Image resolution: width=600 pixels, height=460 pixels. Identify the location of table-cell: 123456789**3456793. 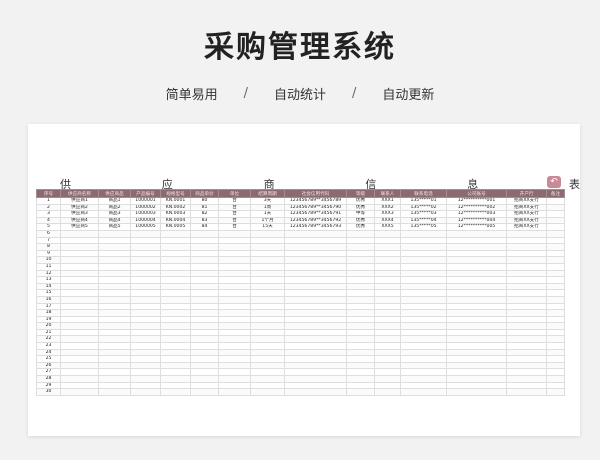
(315, 227).